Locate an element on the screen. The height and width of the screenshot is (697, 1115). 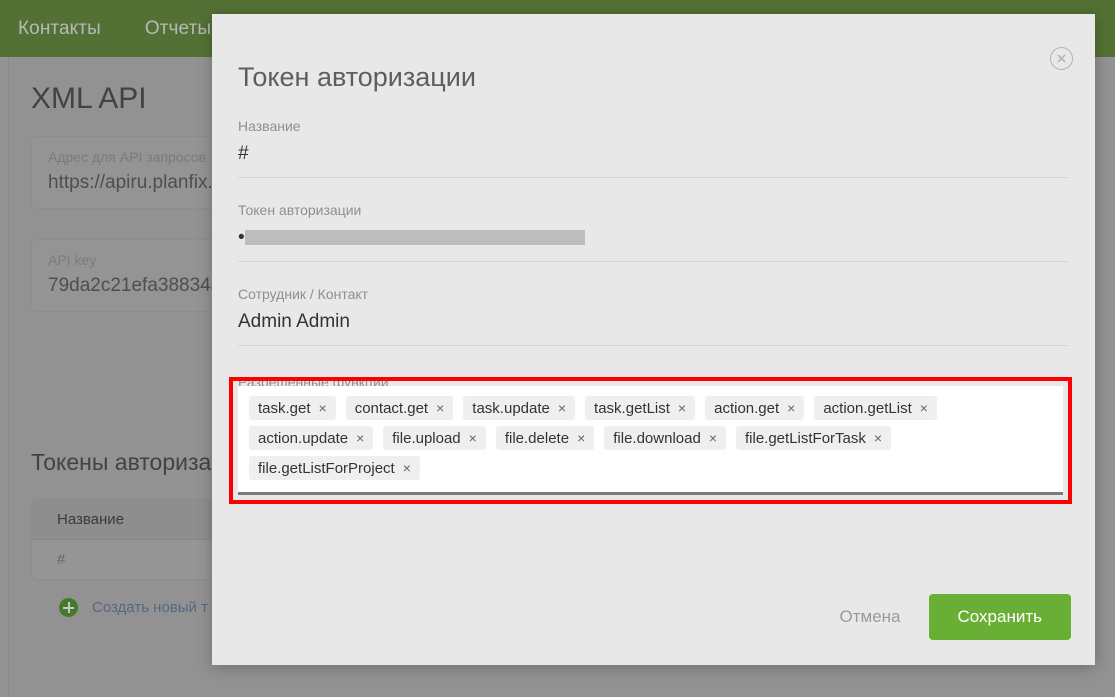
field-staff-contact: Сотрудник / Контакт Admin Admin is located at coordinates (653, 316).